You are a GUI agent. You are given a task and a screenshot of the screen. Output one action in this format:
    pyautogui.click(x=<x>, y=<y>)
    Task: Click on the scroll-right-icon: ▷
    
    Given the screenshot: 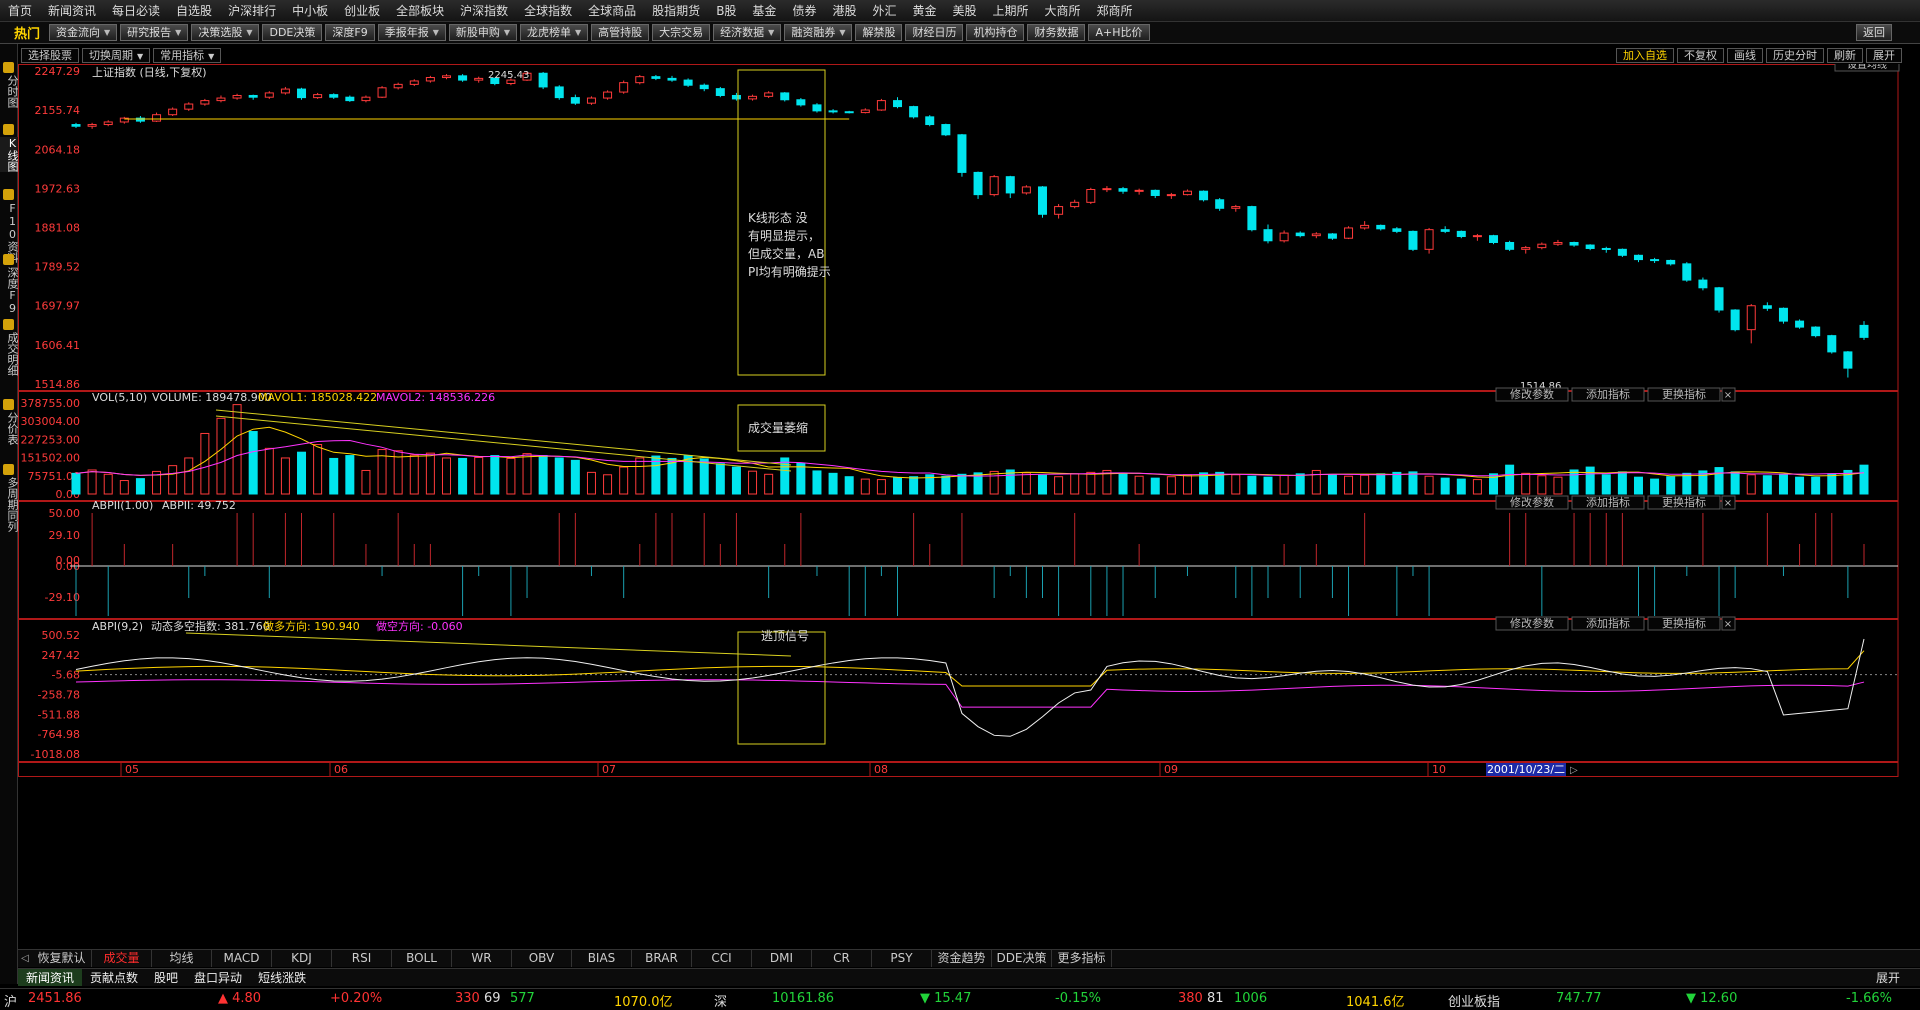 What is the action you would take?
    pyautogui.click(x=1574, y=770)
    